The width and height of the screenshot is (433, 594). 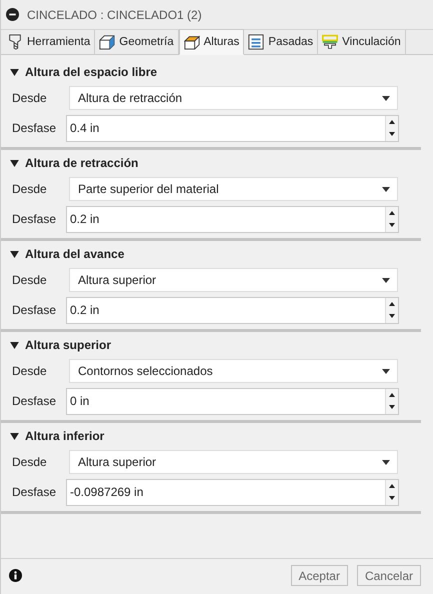 What do you see at coordinates (211, 436) in the screenshot?
I see `section-header: Altura inferior` at bounding box center [211, 436].